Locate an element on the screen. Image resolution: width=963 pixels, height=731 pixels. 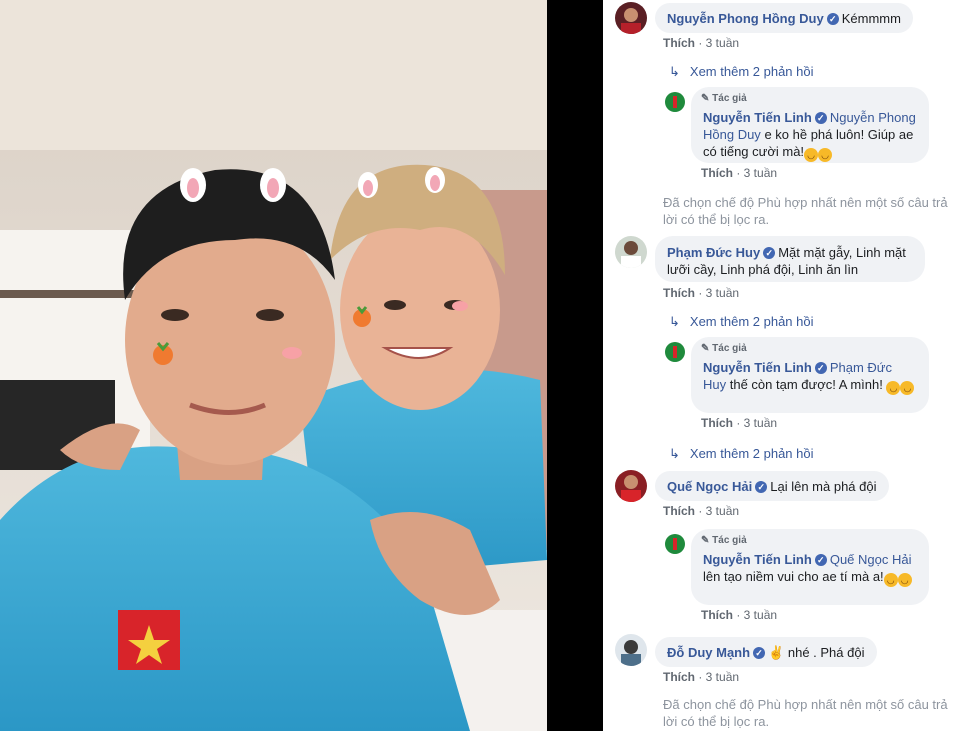
comment-text: ✌️ nhé . Phá đội is located at coordinates (816, 652).